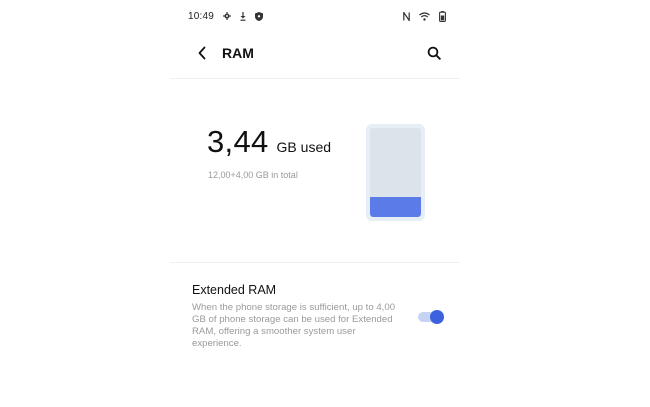 The width and height of the screenshot is (650, 407). Describe the element at coordinates (442, 16) in the screenshot. I see `battery-icon` at that location.